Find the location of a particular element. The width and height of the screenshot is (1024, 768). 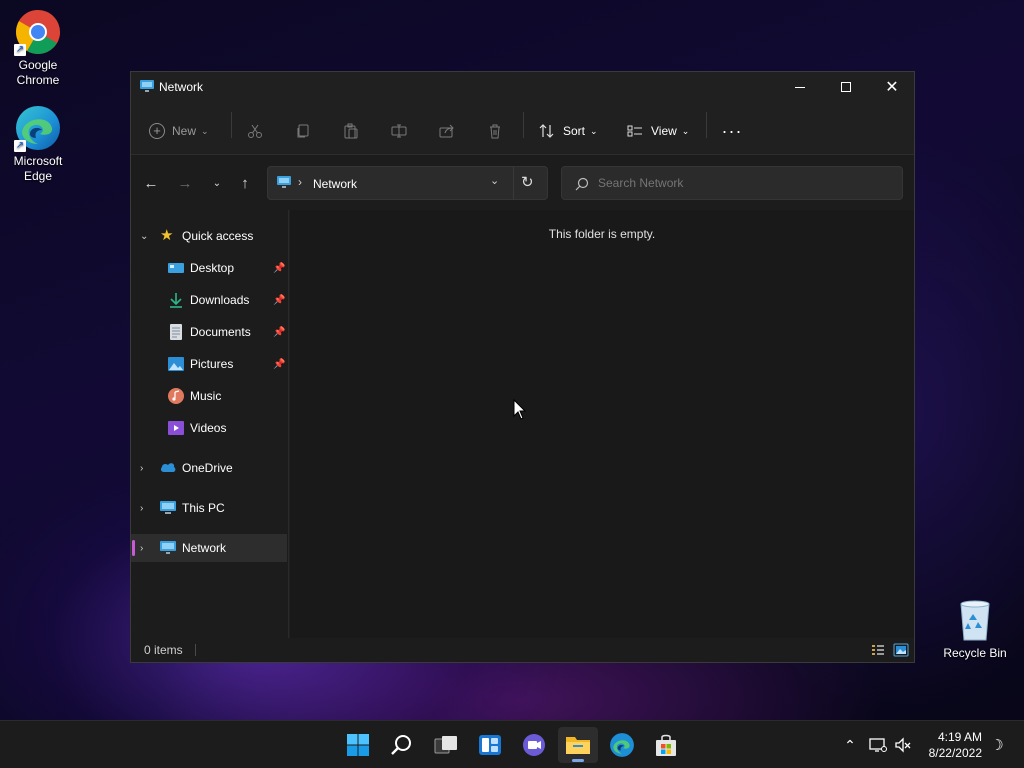

widgets-button is located at coordinates (490, 745).